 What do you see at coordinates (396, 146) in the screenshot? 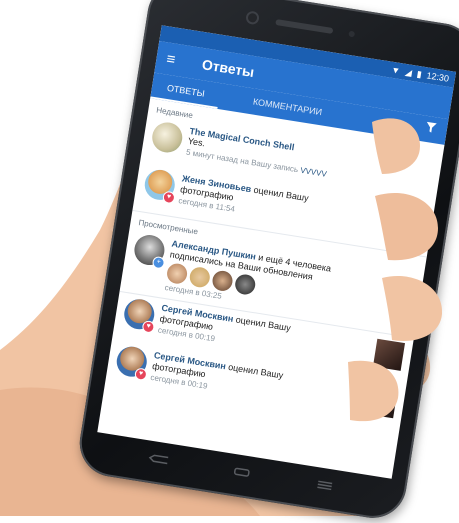
I see `index-finger` at bounding box center [396, 146].